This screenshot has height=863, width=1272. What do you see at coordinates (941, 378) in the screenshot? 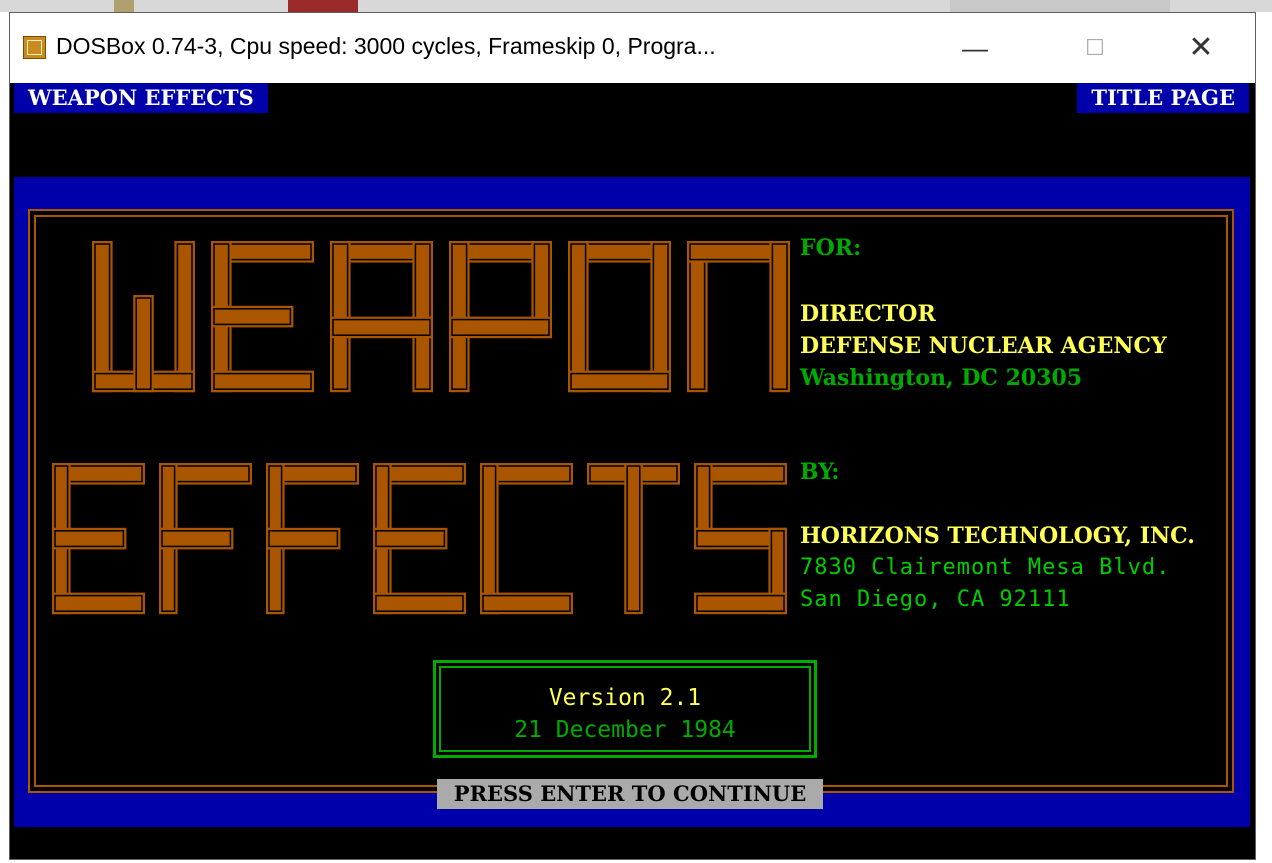
I see `for-address: Washington, DC 20305` at bounding box center [941, 378].